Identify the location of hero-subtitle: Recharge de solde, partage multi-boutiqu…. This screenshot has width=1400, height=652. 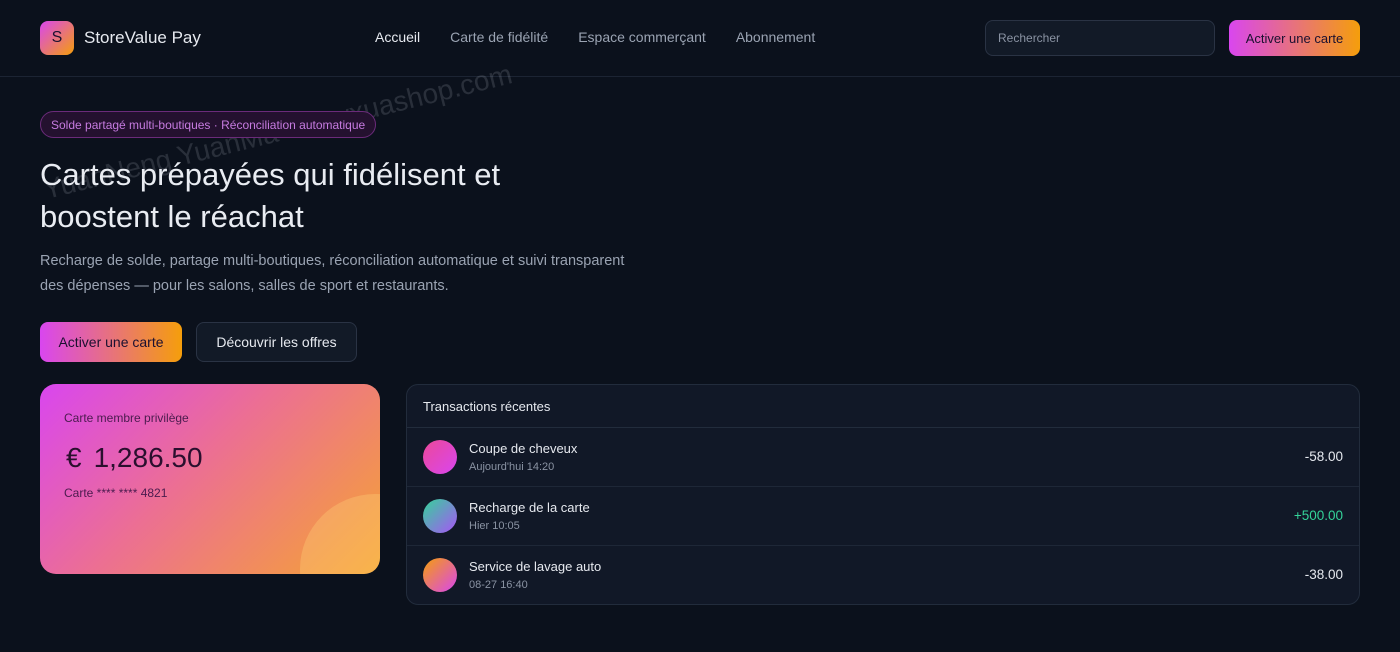
(332, 273).